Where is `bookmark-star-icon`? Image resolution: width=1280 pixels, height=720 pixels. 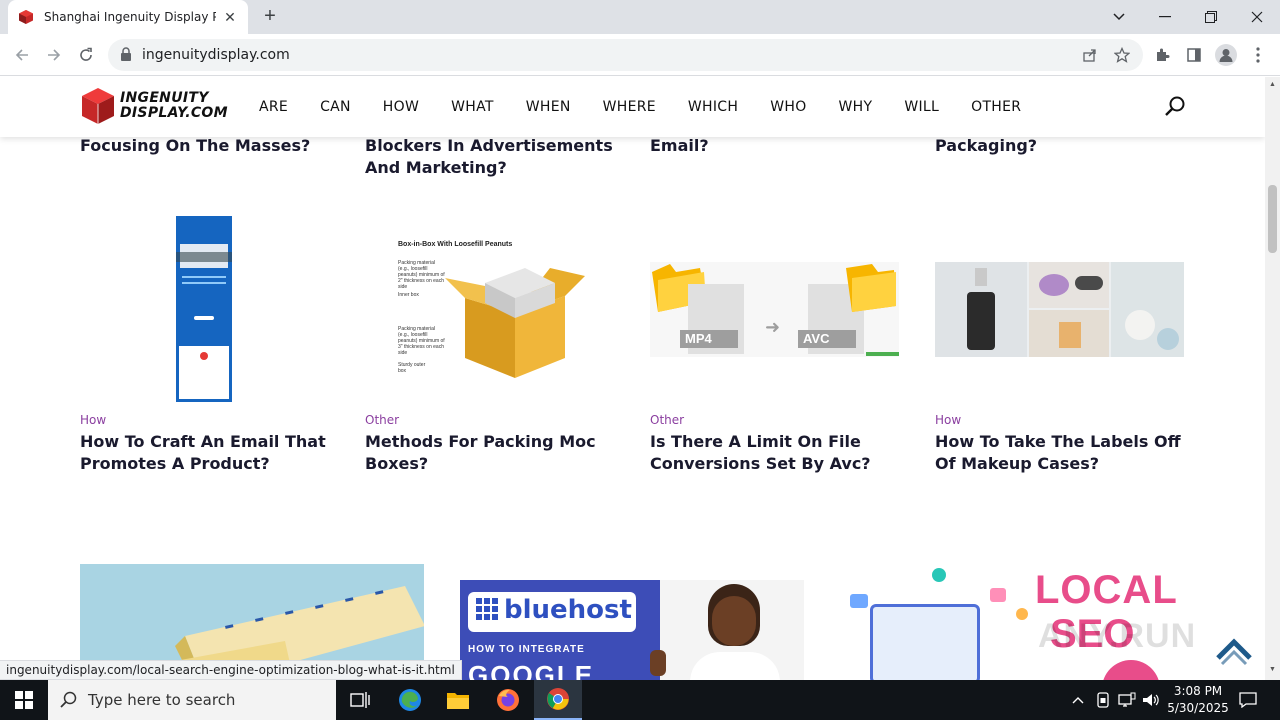 bookmark-star-icon is located at coordinates (1122, 55).